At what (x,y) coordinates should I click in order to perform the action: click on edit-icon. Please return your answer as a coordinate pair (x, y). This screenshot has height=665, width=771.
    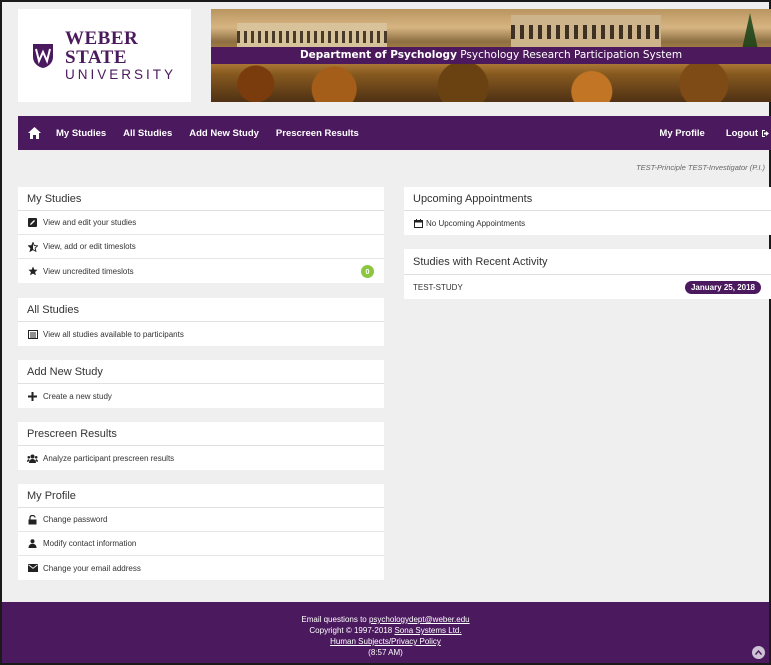
    Looking at the image, I should click on (32, 222).